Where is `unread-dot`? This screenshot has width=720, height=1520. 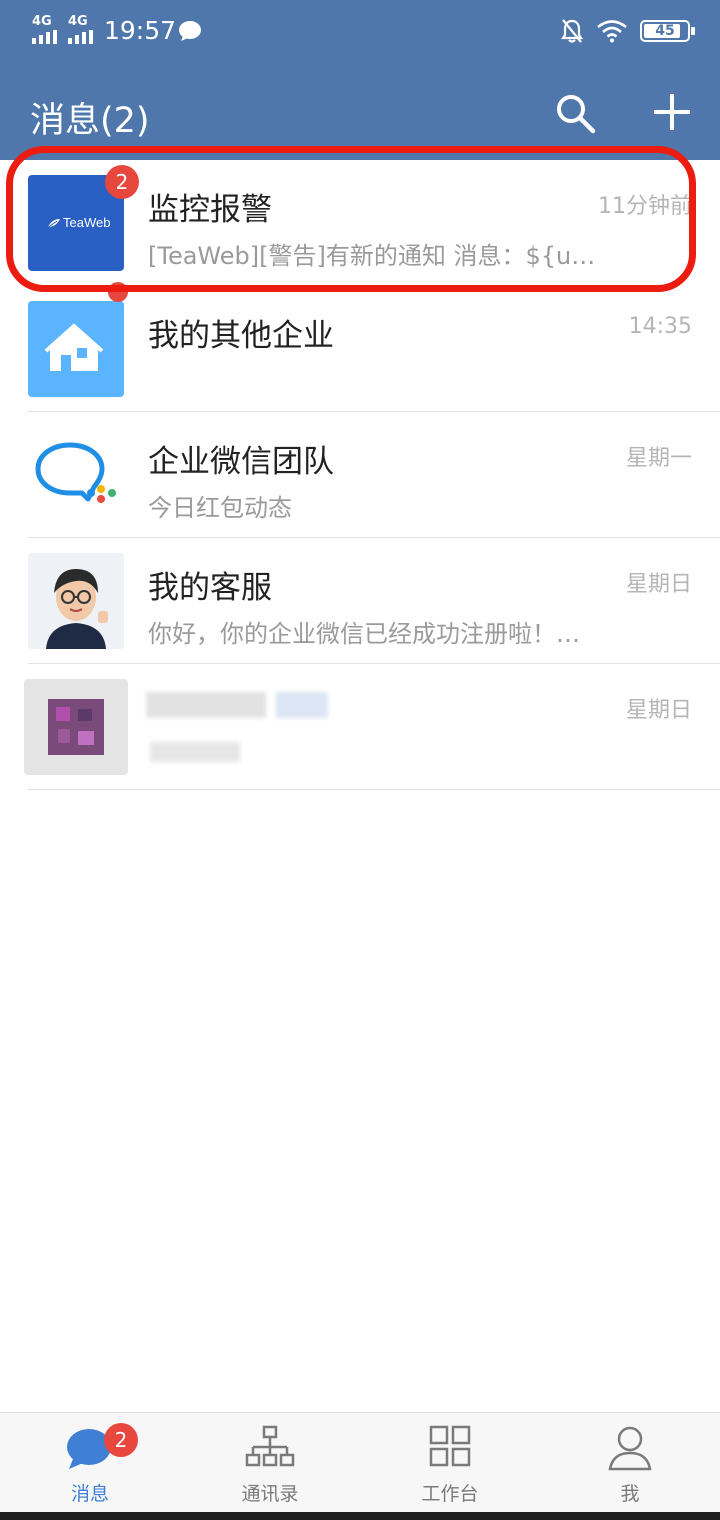
unread-dot is located at coordinates (118, 292).